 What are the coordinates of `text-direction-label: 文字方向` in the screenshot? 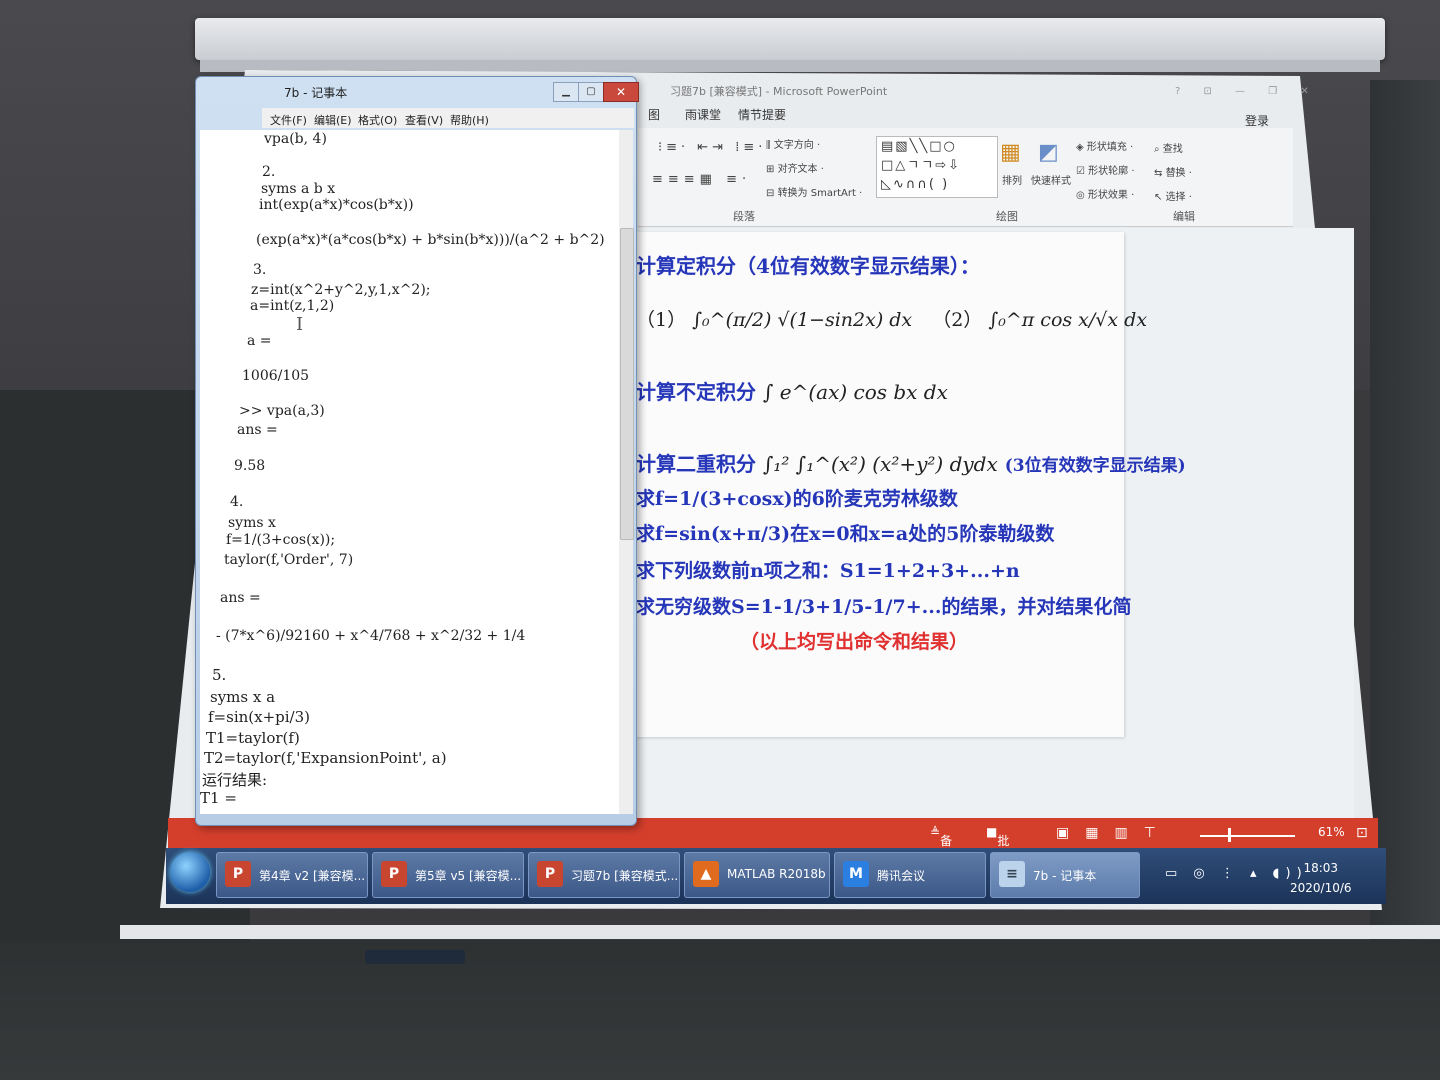 It's located at (793, 145).